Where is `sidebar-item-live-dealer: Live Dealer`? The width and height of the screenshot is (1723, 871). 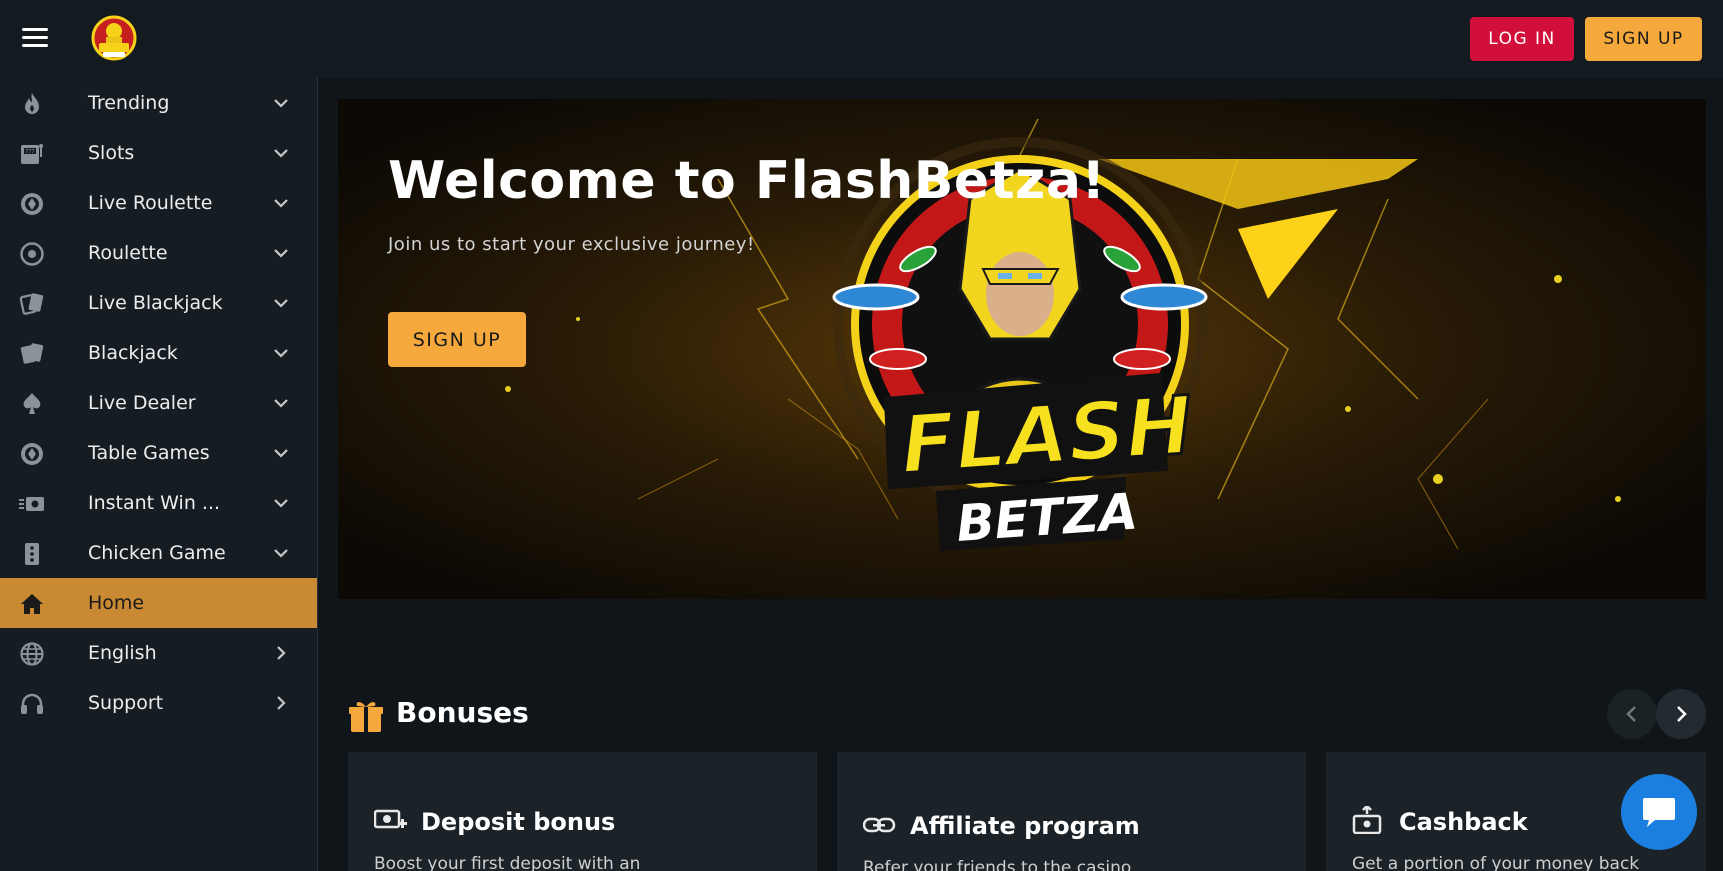
sidebar-item-live-dealer: Live Dealer is located at coordinates (158, 403).